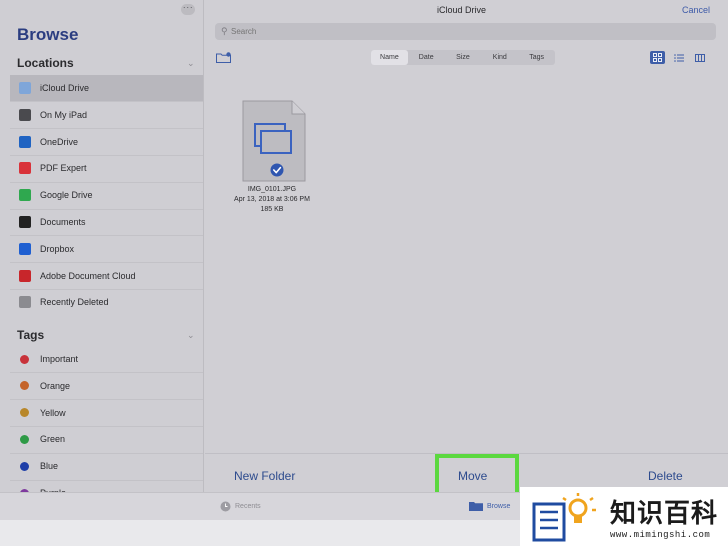 The image size is (728, 546). Describe the element at coordinates (25, 114) in the screenshot. I see `ipad-icon` at that location.